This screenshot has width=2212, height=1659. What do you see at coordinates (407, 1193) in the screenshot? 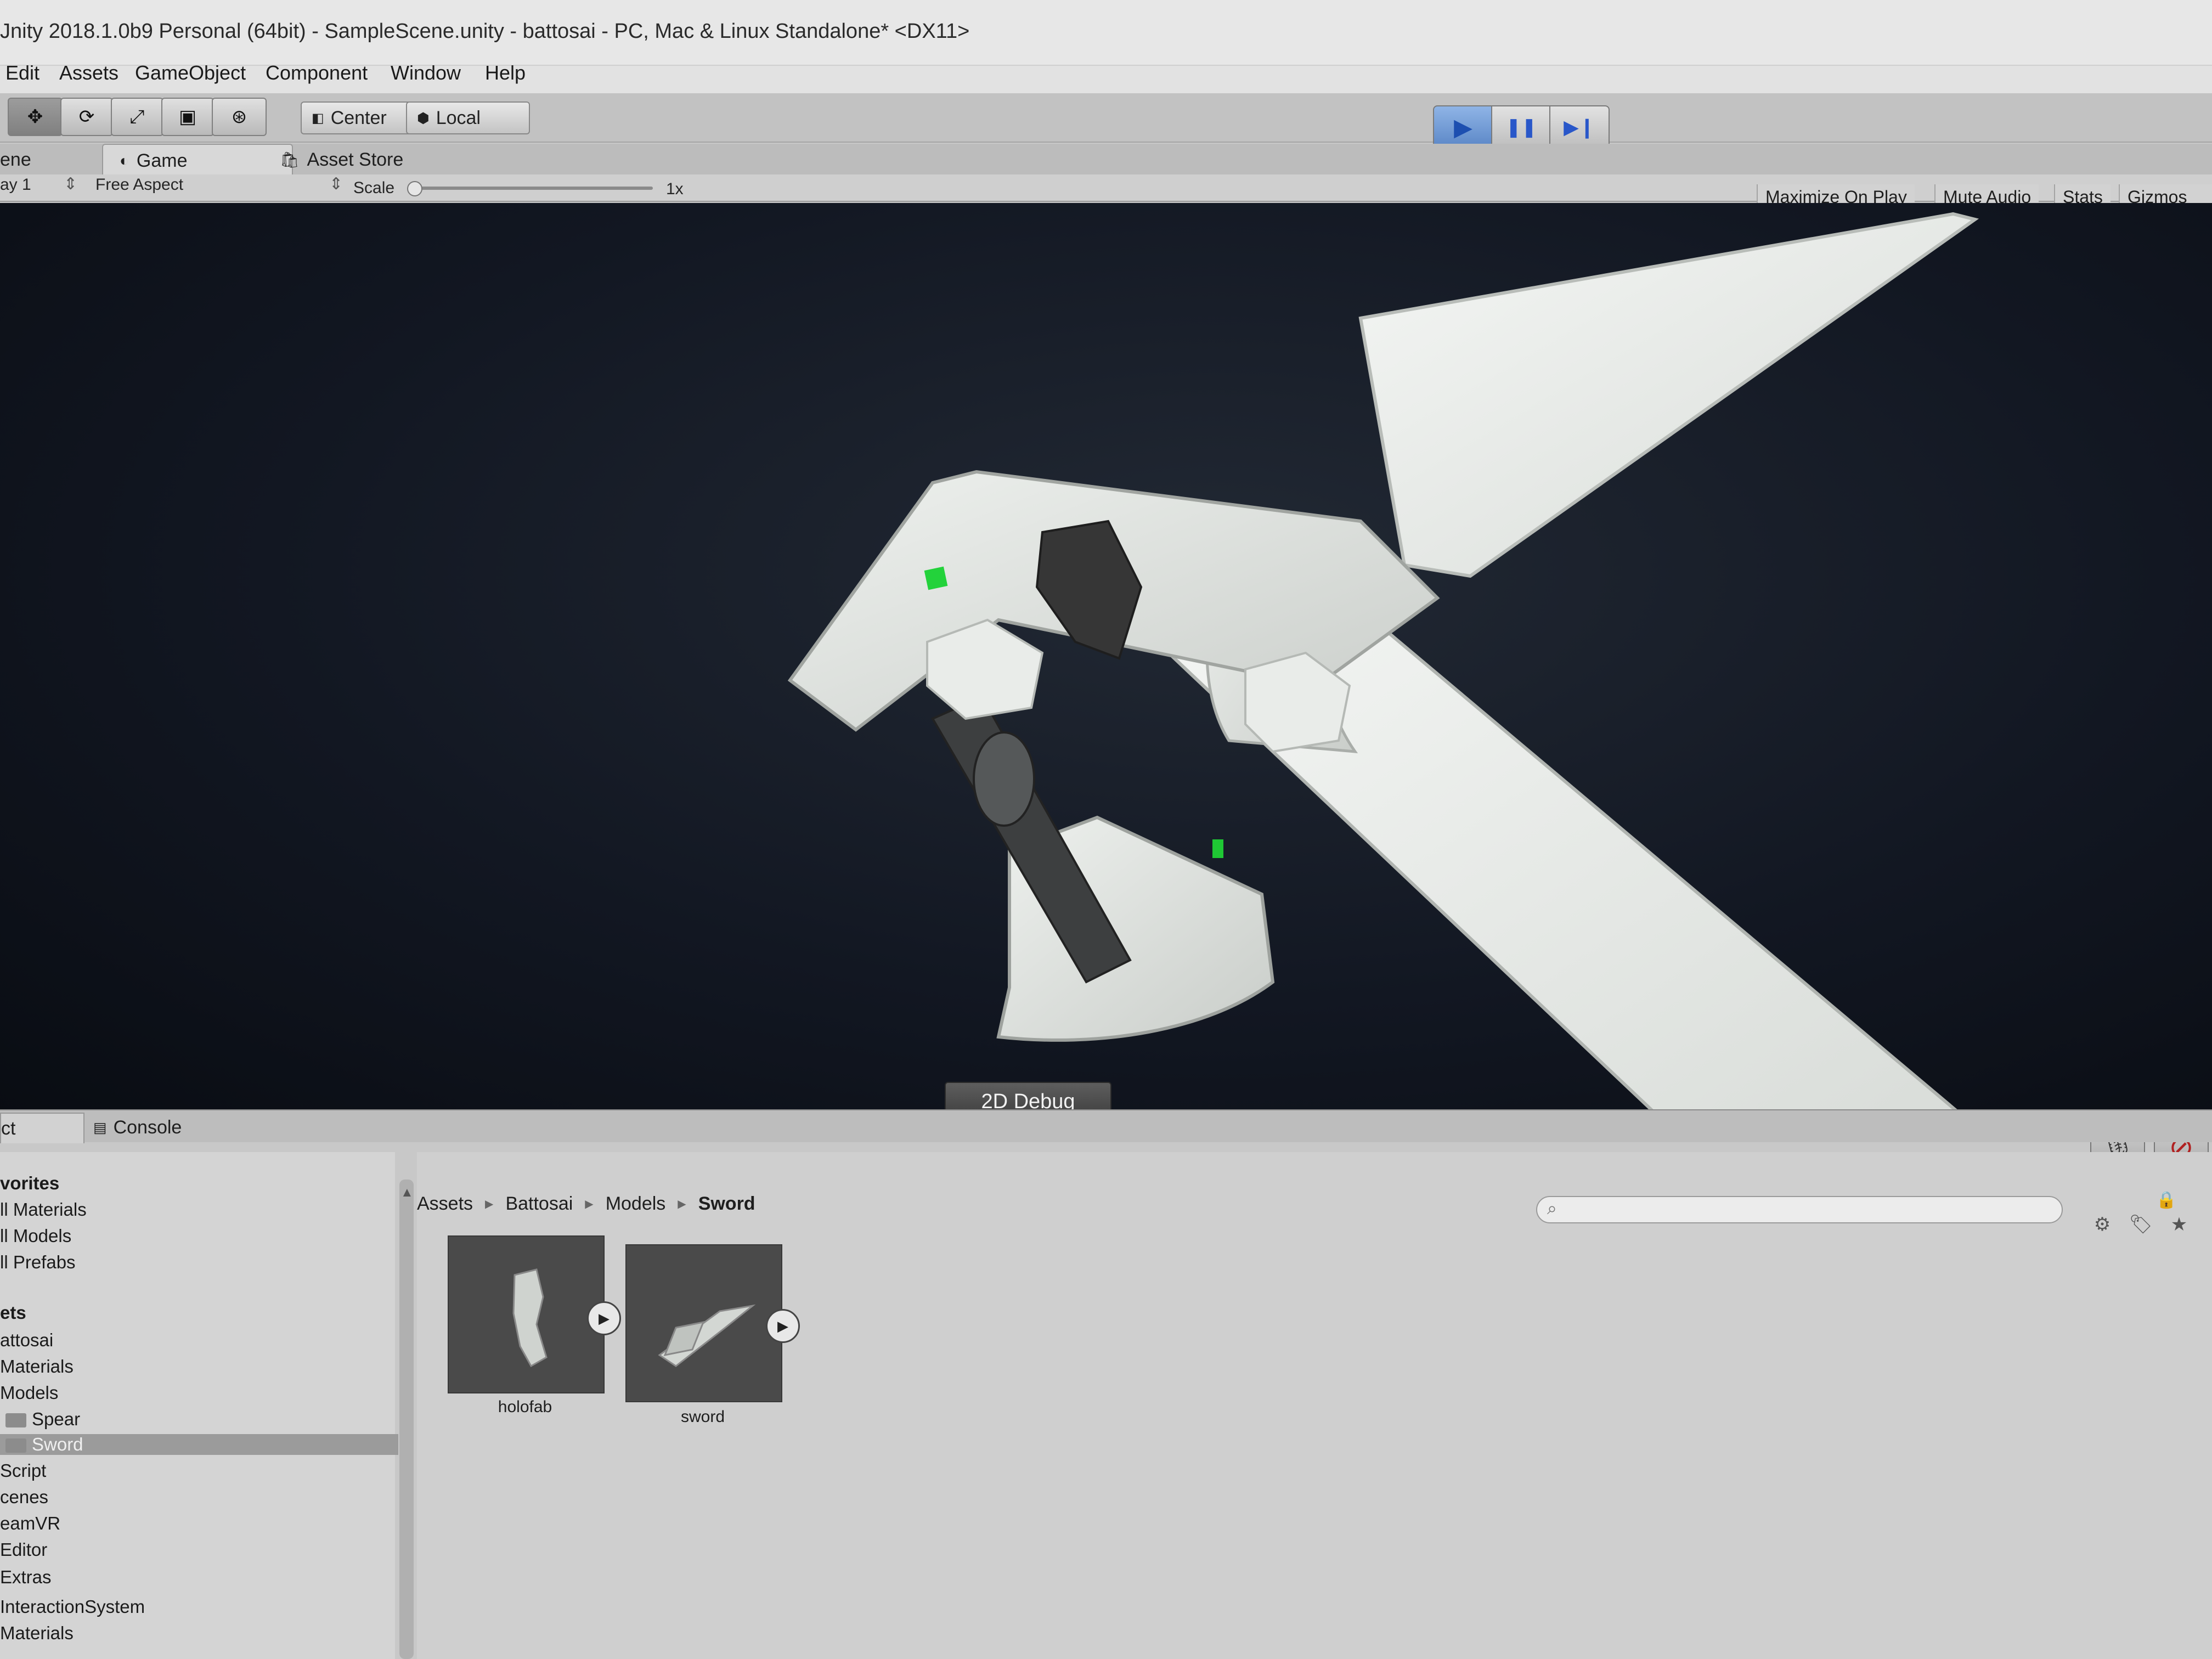
I see `scroll-up-icon: ▲` at bounding box center [407, 1193].